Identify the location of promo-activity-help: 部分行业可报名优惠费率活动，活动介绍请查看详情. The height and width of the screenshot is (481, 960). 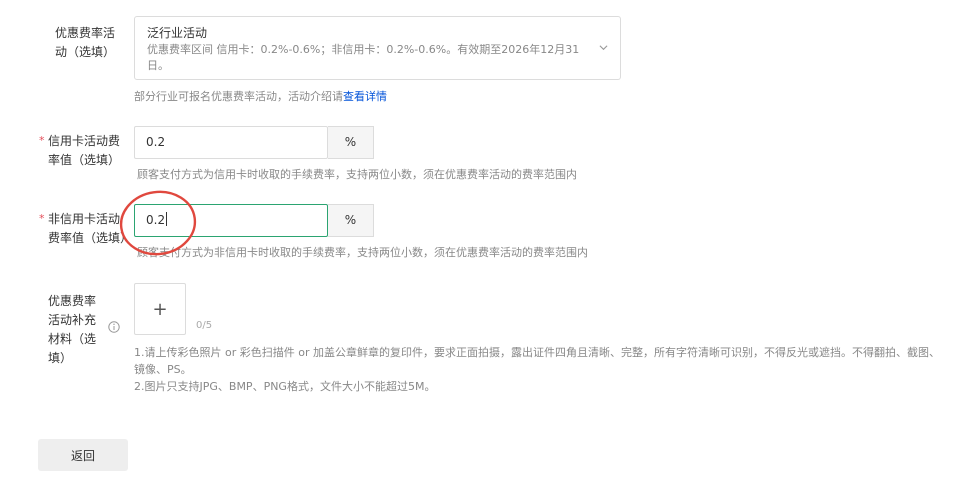
(260, 97).